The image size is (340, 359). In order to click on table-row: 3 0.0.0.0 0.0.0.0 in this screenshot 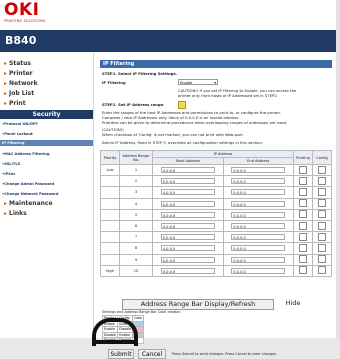, I will do `click(216, 192)`.